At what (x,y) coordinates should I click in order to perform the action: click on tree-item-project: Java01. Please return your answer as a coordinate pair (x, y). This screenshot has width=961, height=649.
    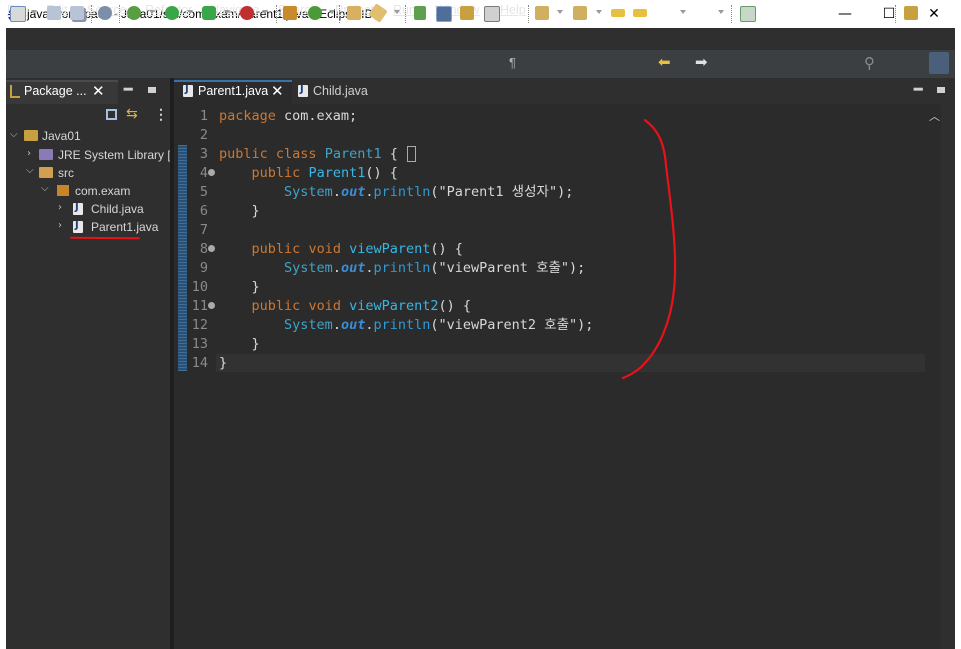
    Looking at the image, I should click on (61, 136).